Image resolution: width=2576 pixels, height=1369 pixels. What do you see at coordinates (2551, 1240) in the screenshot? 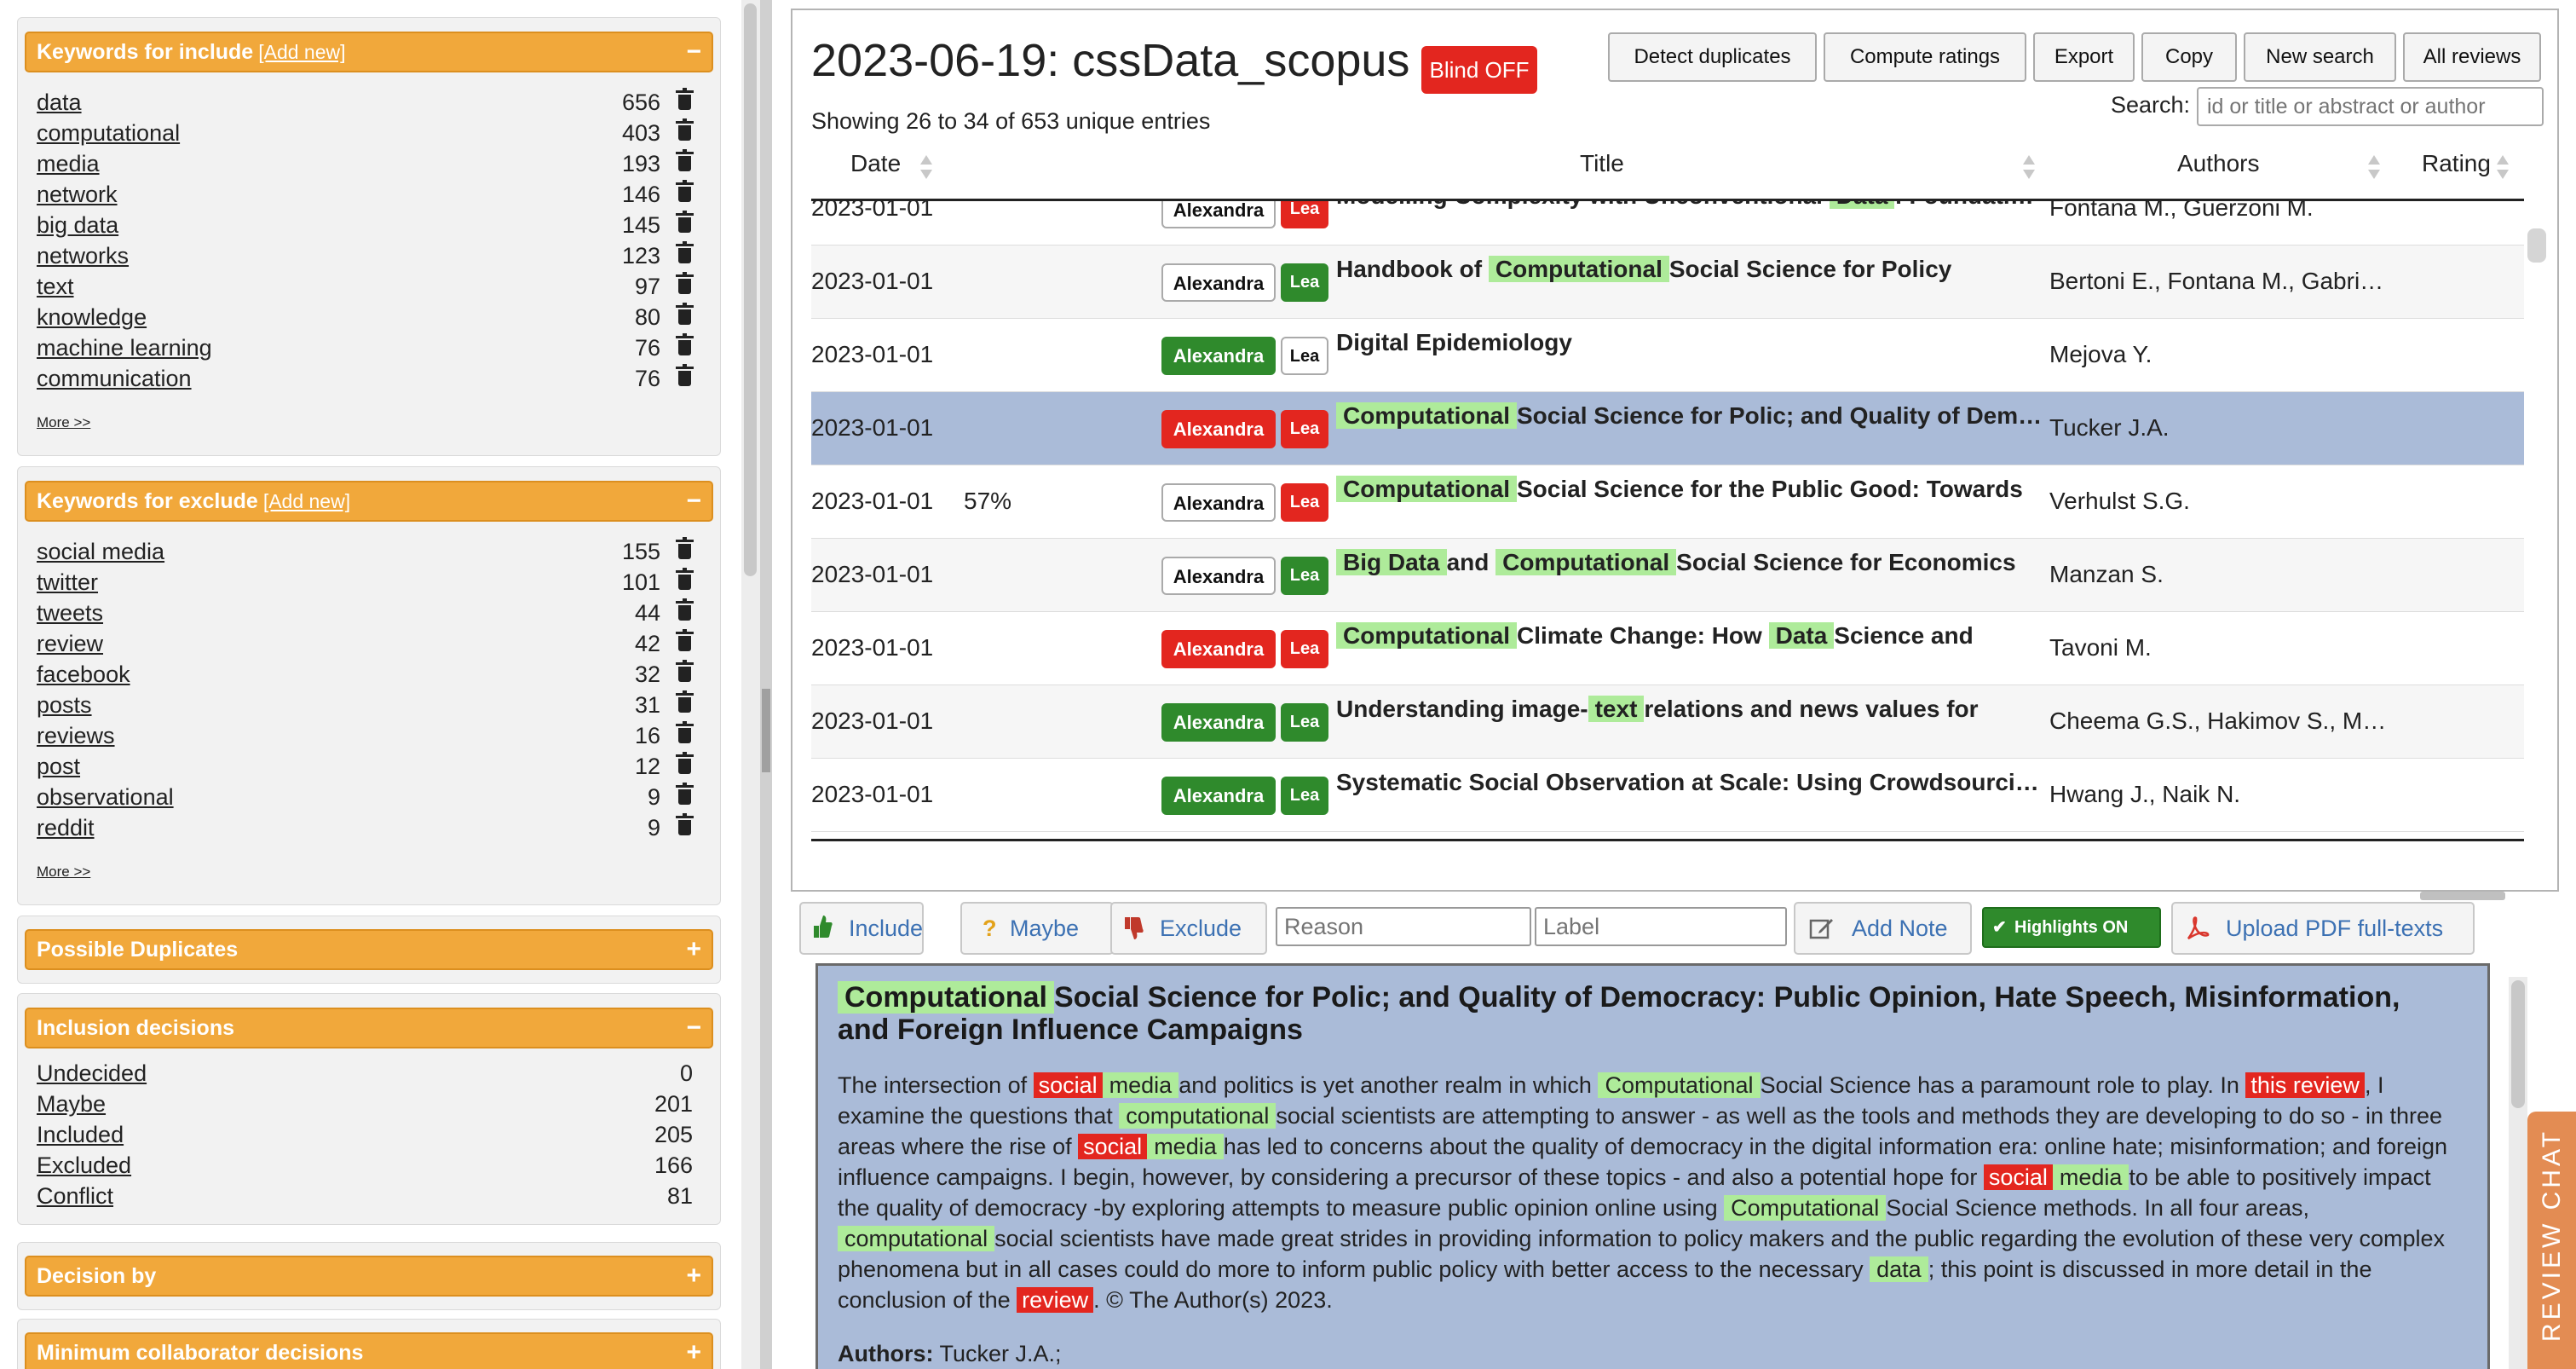
I see `review-chat-tab: REVIEW CHAT` at bounding box center [2551, 1240].